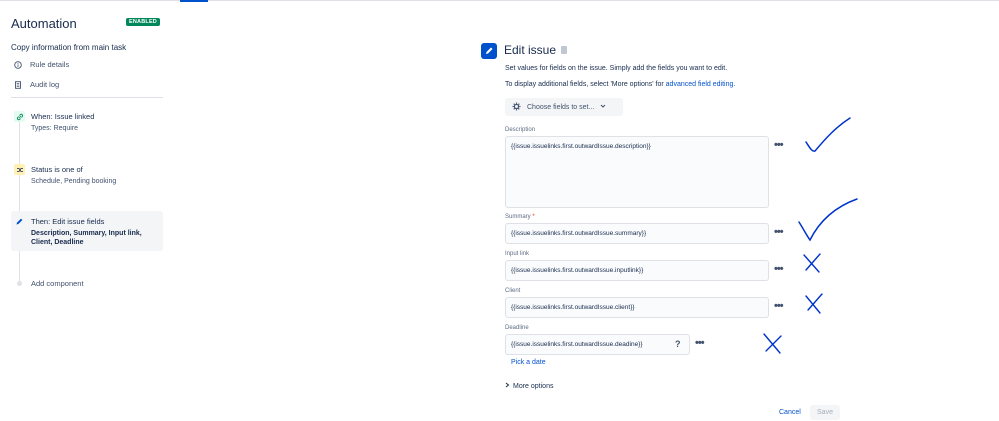  What do you see at coordinates (18, 84) in the screenshot?
I see `log-icon` at bounding box center [18, 84].